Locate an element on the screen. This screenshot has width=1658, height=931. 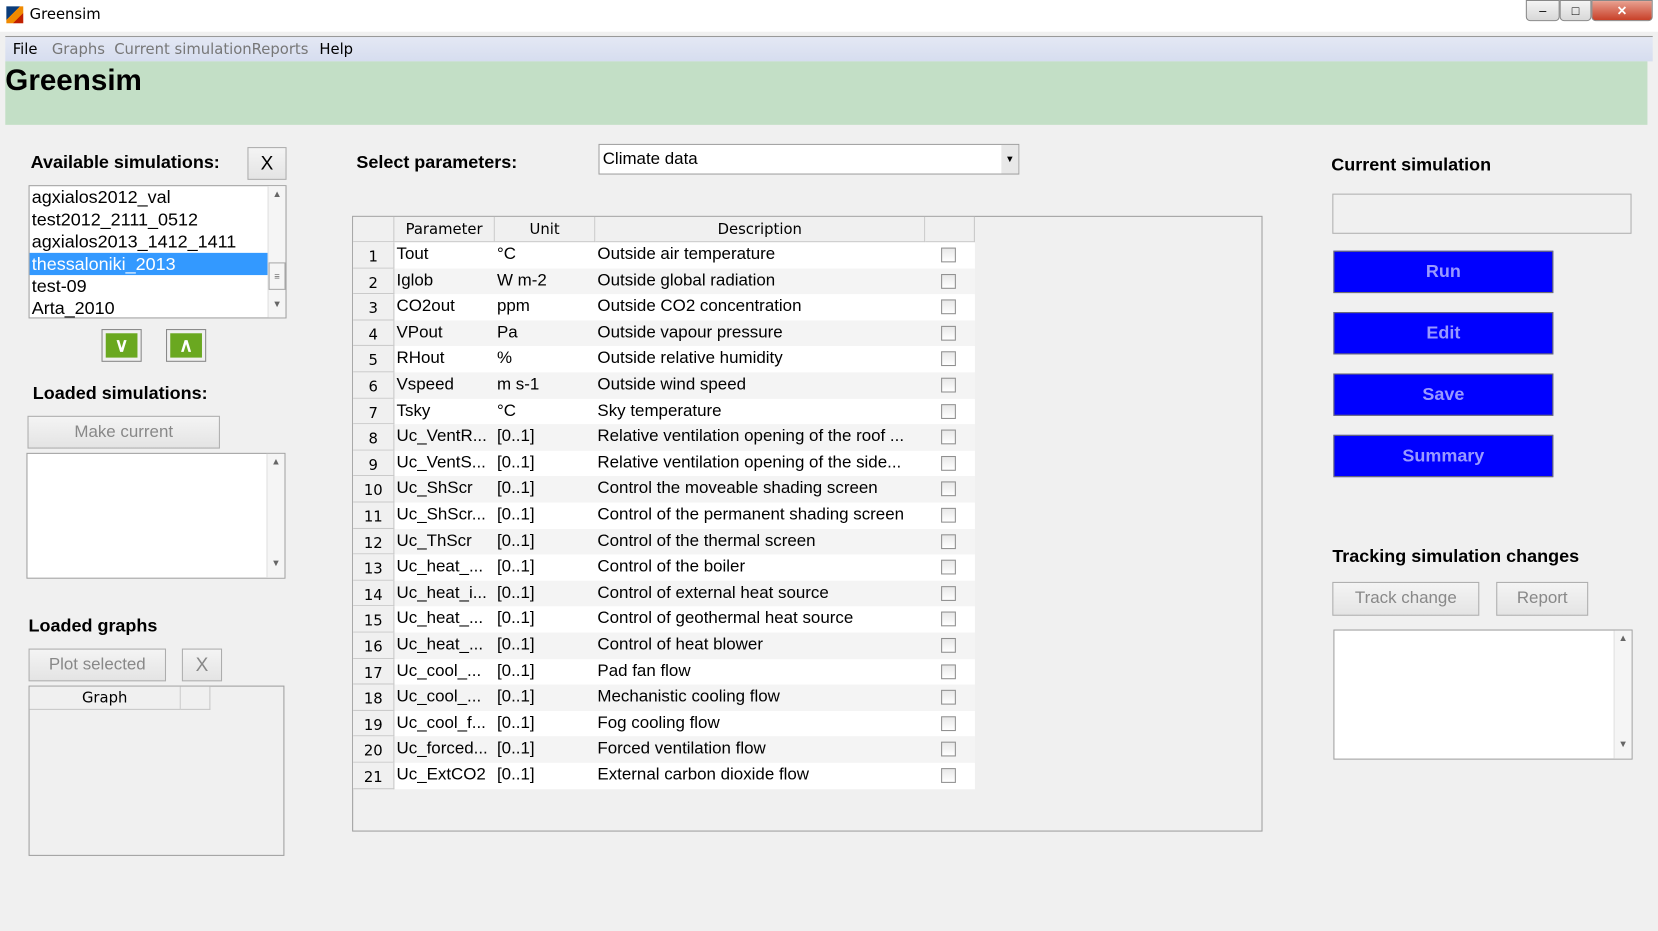
menu-reports: Reports is located at coordinates (280, 49).